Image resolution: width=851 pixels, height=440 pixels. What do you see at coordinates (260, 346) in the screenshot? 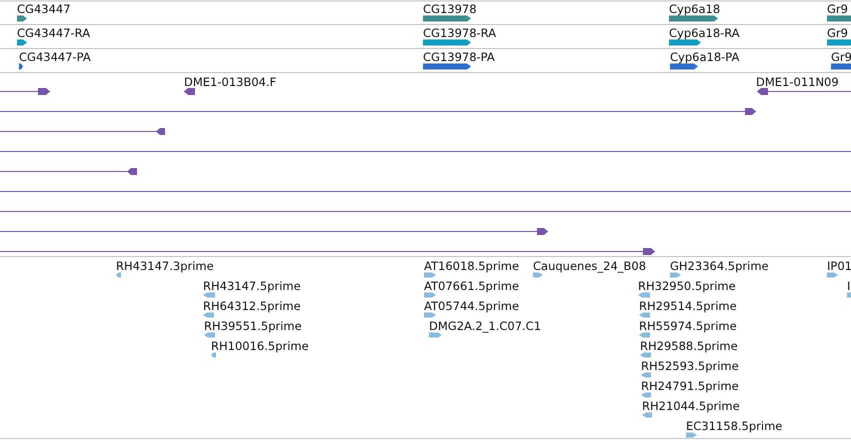
I see `est-label: RH10016.5prime` at bounding box center [260, 346].